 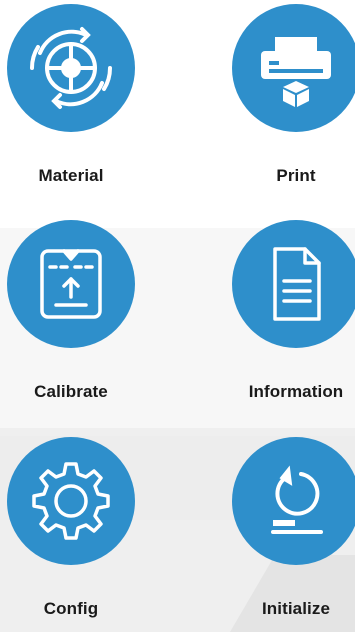 I want to click on calibrate-button, so click(x=71, y=284).